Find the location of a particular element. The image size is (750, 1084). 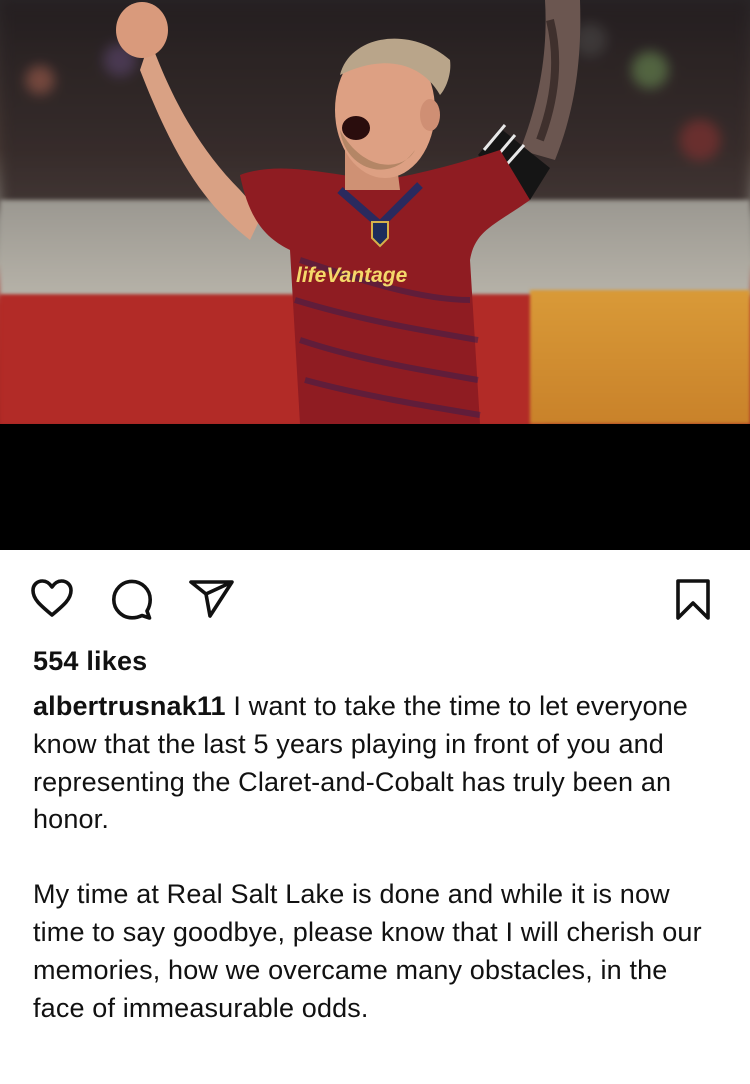

image-letterbox is located at coordinates (375, 487).